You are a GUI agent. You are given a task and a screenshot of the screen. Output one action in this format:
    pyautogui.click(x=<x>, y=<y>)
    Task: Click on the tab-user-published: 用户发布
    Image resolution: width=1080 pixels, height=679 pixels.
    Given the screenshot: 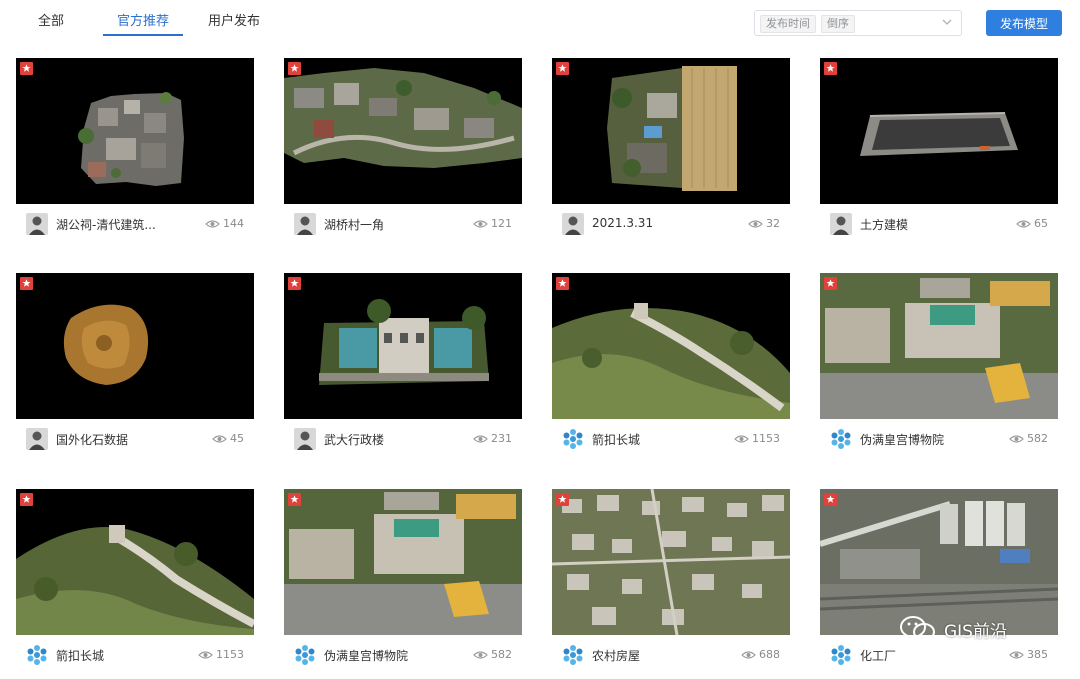 What is the action you would take?
    pyautogui.click(x=234, y=19)
    